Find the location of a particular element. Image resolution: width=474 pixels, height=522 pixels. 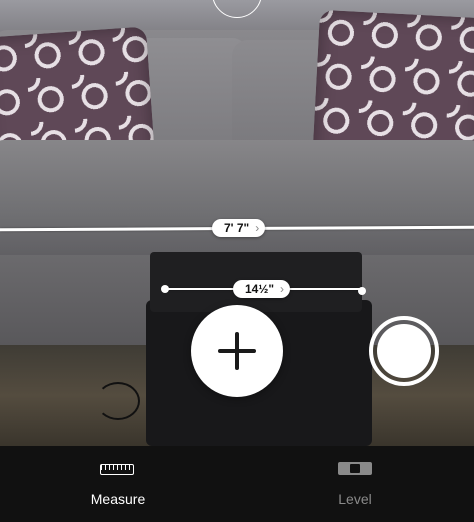

tab-bar: Measure Level is located at coordinates (237, 484).